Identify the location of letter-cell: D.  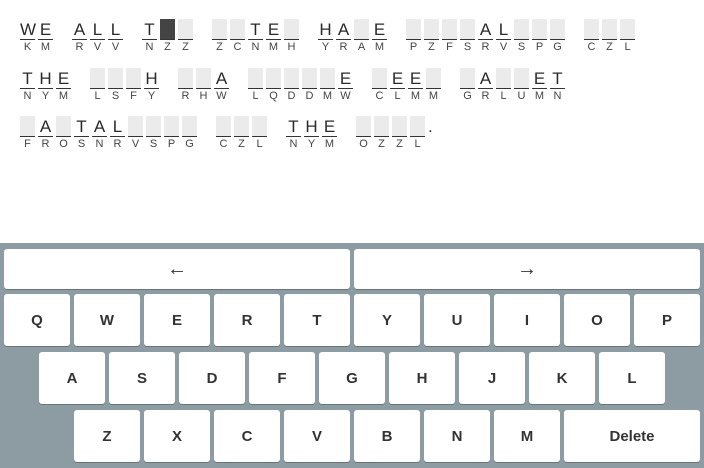
(292, 87).